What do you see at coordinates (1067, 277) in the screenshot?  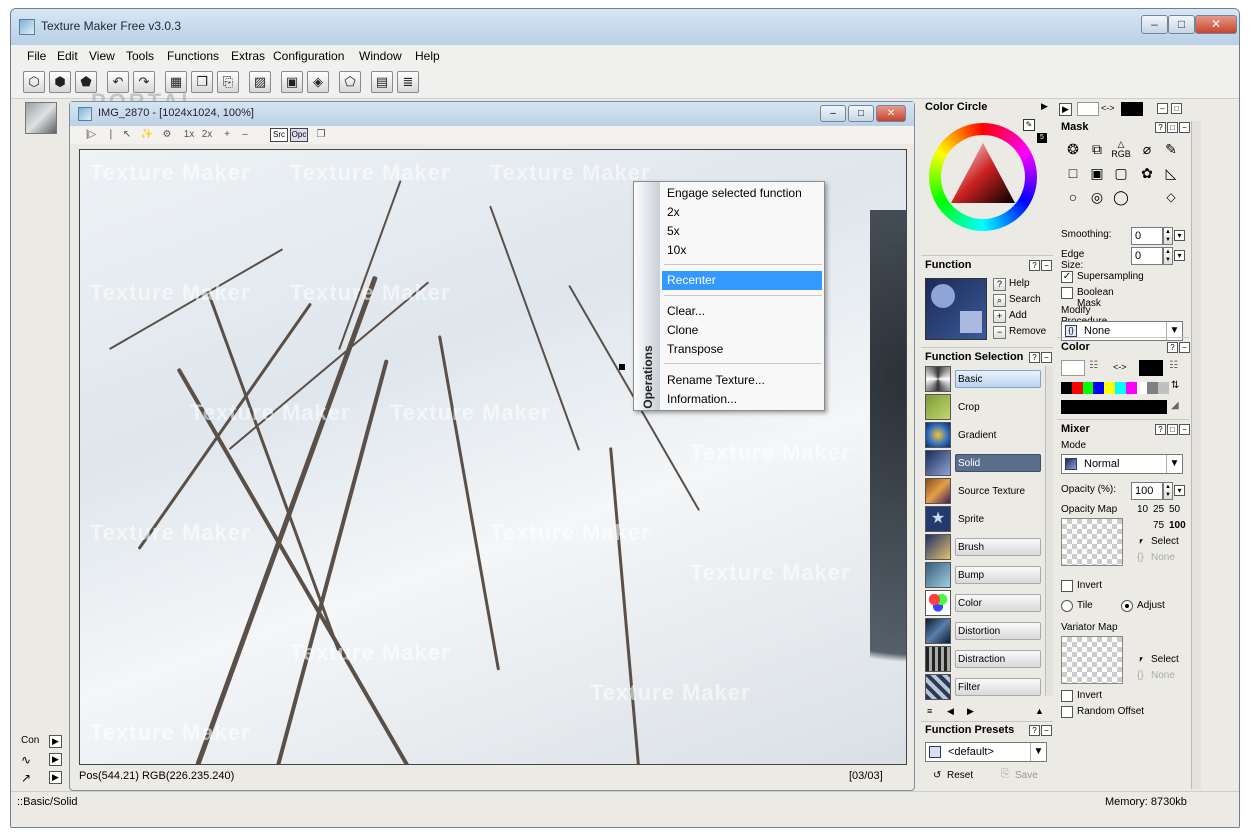 I see `supersampling-checkbox: ✓` at bounding box center [1067, 277].